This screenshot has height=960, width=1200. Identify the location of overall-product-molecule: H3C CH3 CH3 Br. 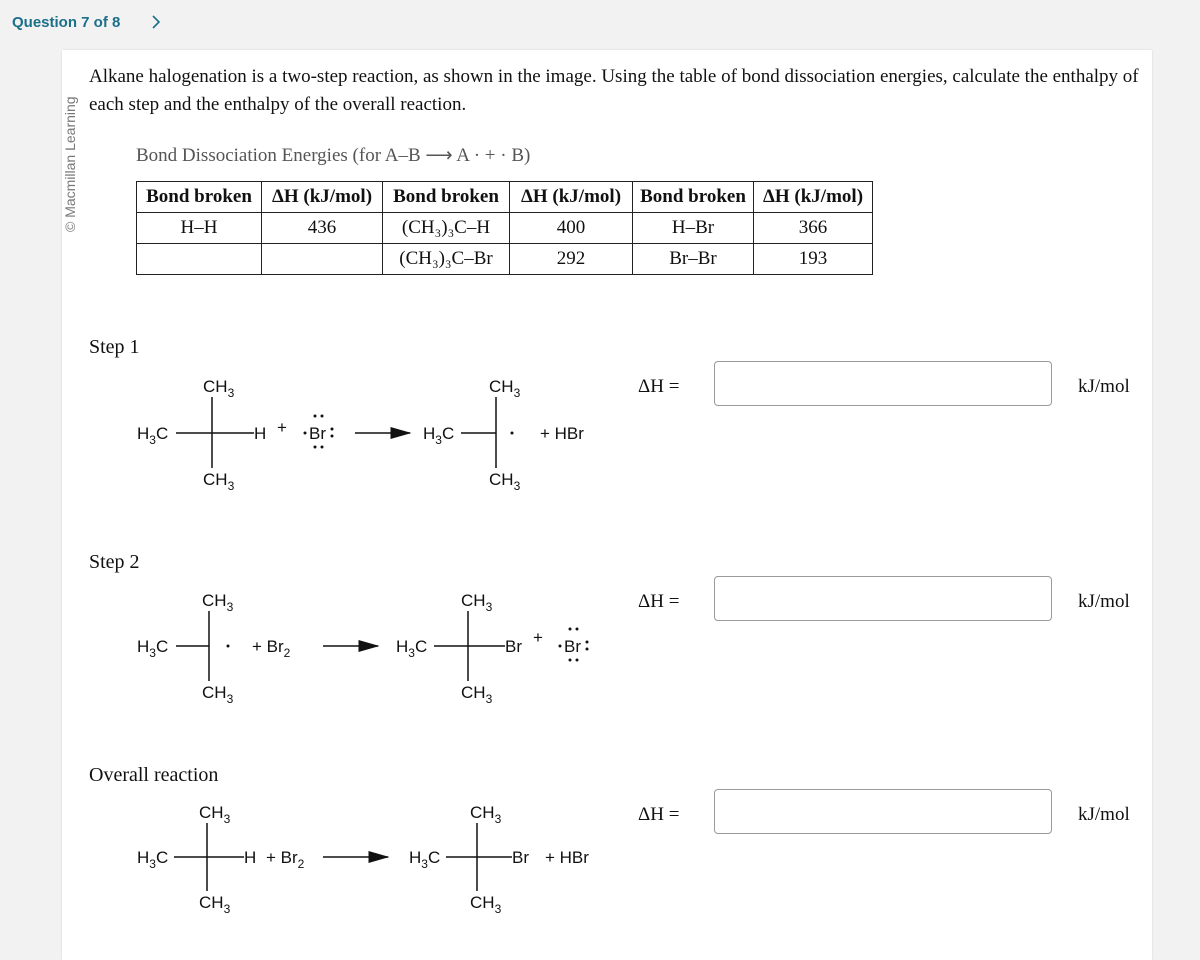
(469, 859).